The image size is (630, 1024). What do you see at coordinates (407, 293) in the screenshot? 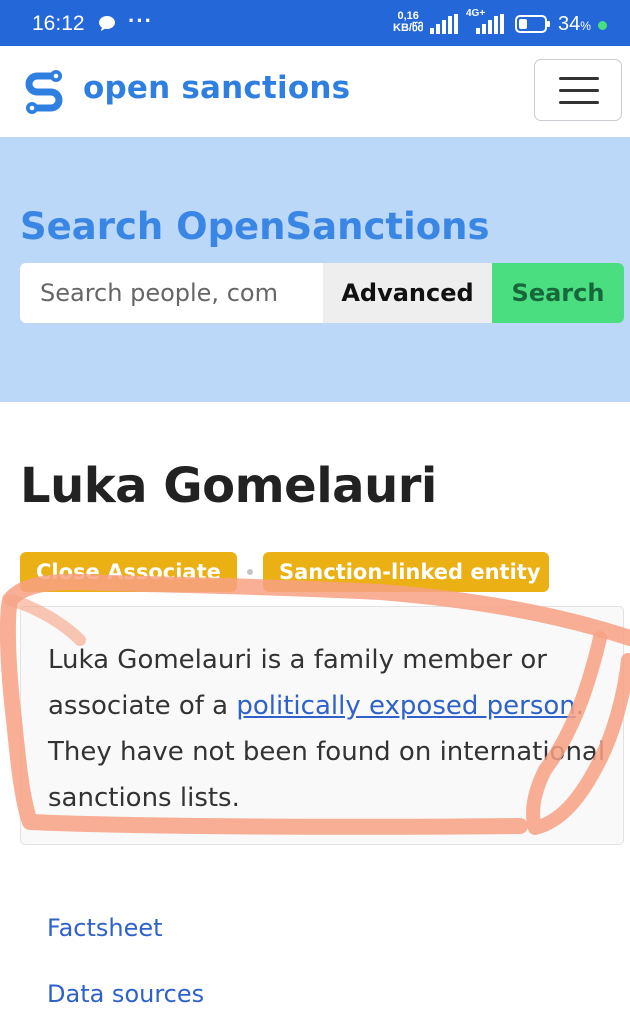
I see `advanced-search-button: Advanced` at bounding box center [407, 293].